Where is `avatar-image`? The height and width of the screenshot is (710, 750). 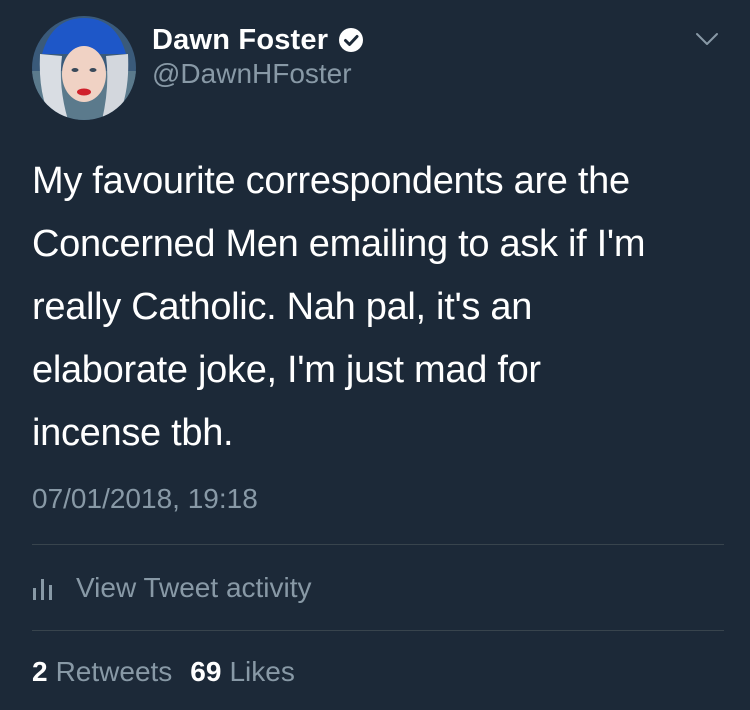
avatar-image is located at coordinates (84, 68).